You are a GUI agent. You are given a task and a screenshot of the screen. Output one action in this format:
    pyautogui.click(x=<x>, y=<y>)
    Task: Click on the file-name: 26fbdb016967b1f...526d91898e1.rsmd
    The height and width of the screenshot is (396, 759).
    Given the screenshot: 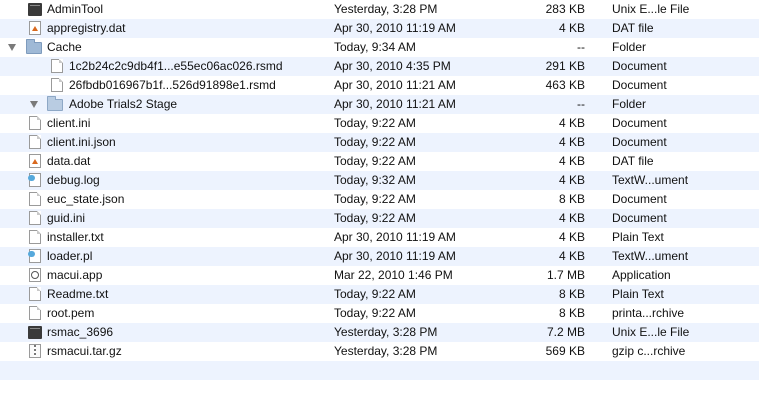 What is the action you would take?
    pyautogui.click(x=172, y=85)
    